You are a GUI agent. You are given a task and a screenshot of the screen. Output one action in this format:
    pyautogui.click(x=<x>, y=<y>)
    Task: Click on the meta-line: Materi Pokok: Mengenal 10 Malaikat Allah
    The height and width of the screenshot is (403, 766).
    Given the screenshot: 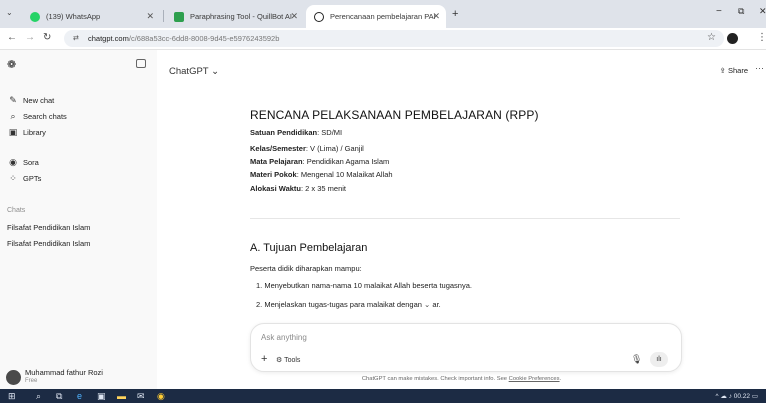 What is the action you would take?
    pyautogui.click(x=321, y=174)
    